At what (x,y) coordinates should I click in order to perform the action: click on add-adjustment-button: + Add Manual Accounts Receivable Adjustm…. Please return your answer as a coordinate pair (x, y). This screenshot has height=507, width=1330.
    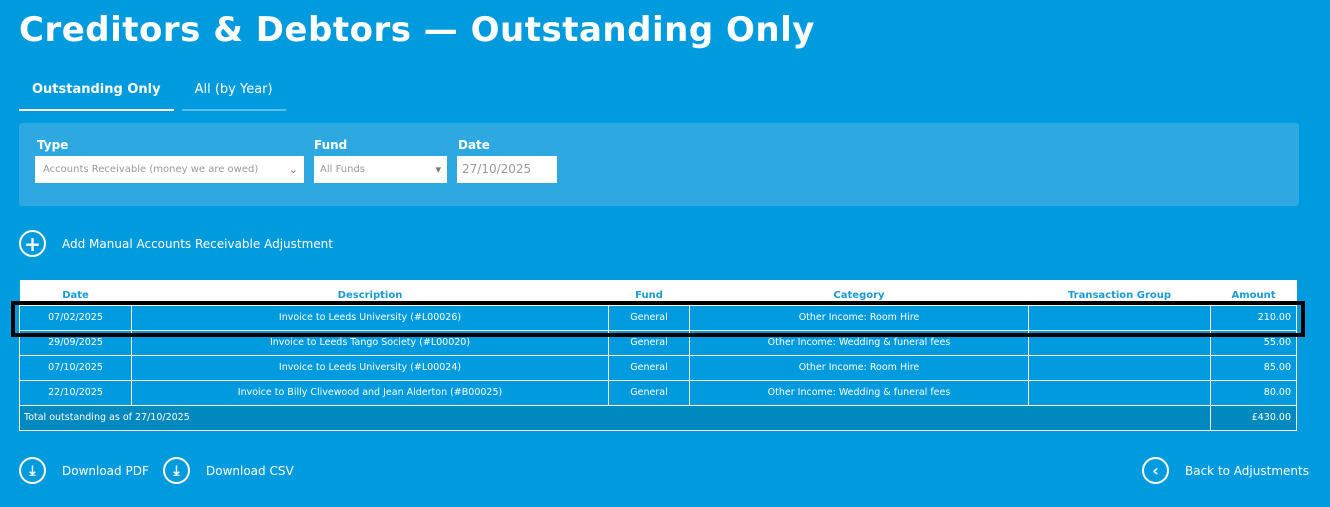
    Looking at the image, I should click on (176, 243).